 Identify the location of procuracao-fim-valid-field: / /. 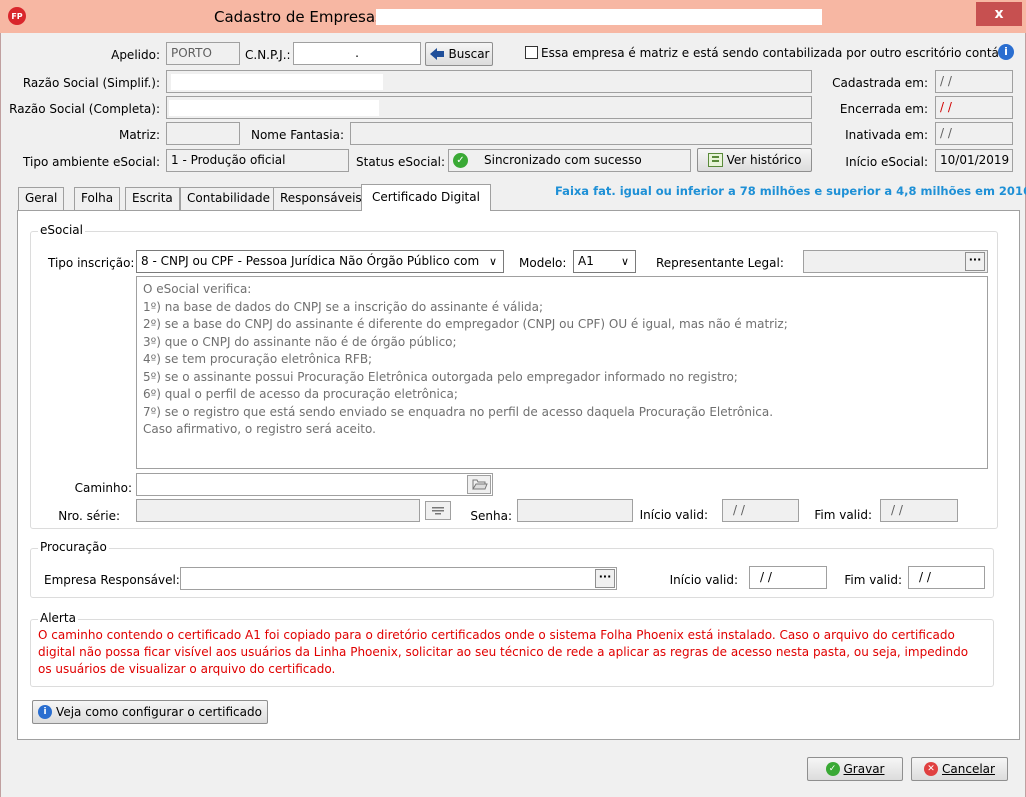
(946, 577).